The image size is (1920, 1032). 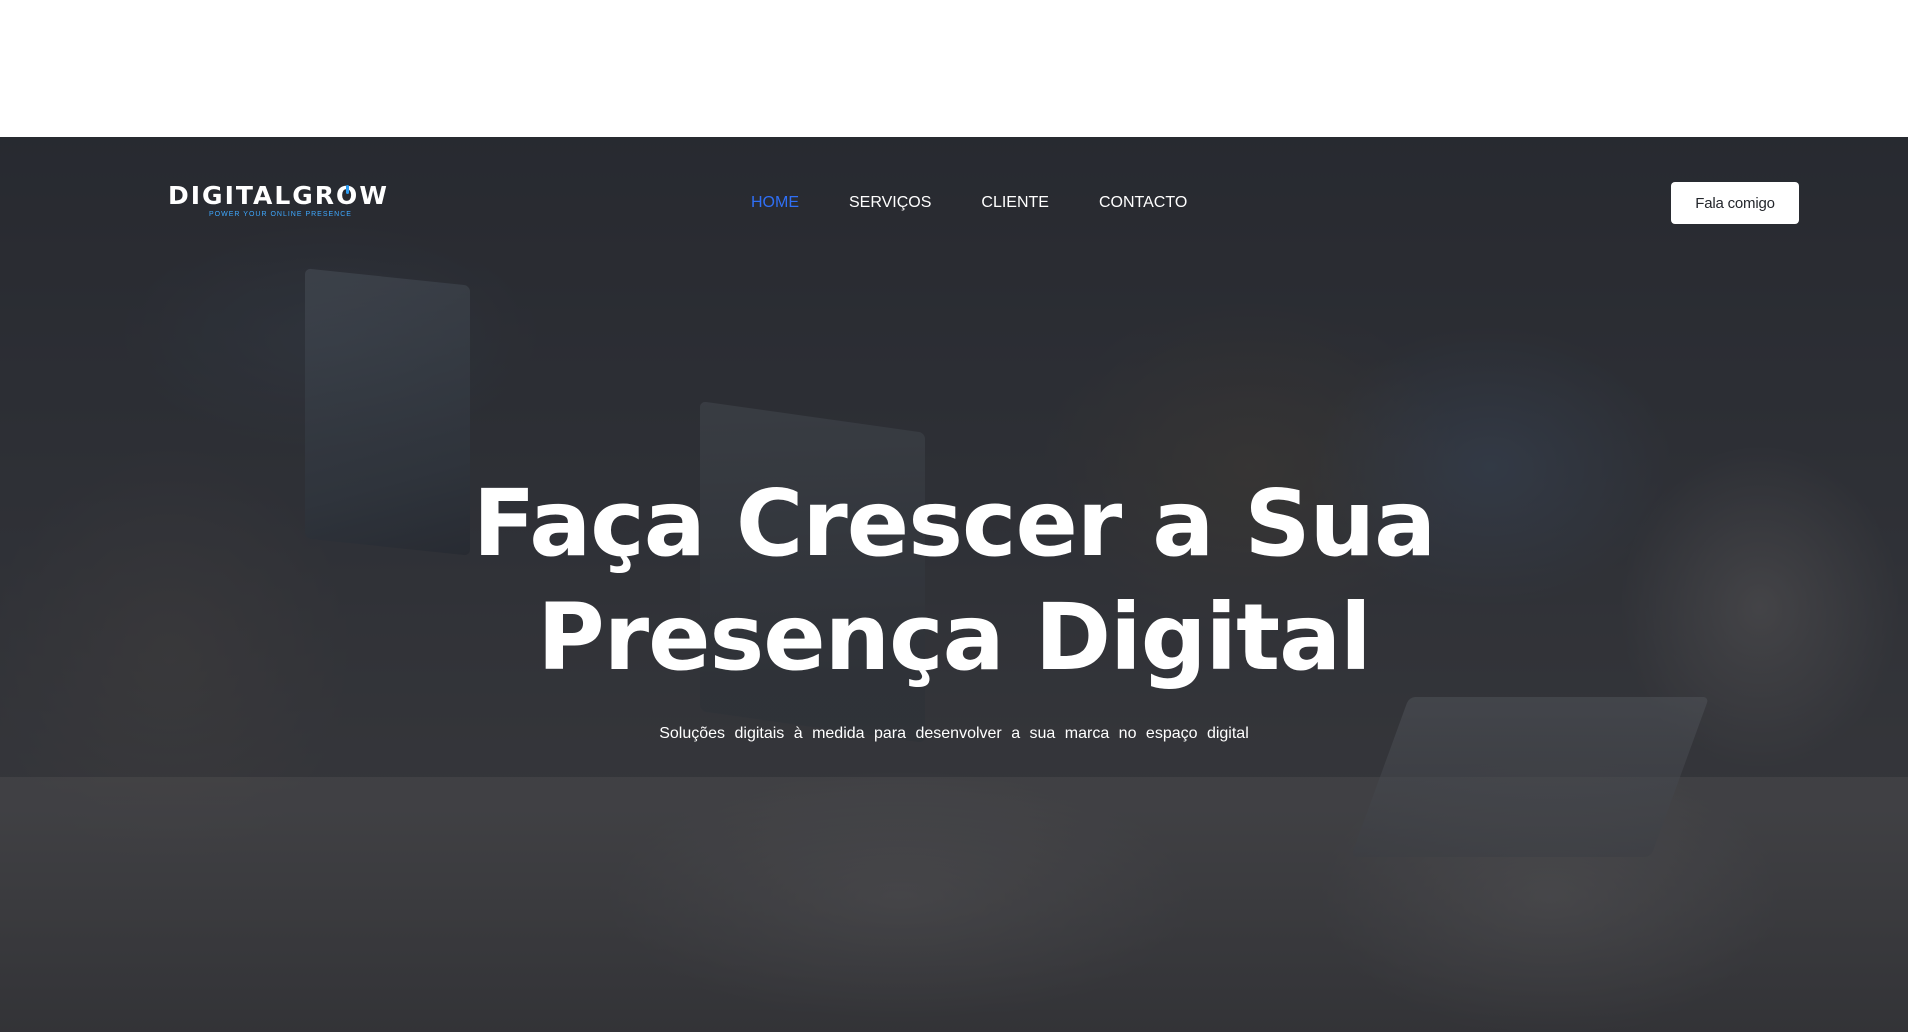 I want to click on page-right-edge, so click(x=1914, y=584).